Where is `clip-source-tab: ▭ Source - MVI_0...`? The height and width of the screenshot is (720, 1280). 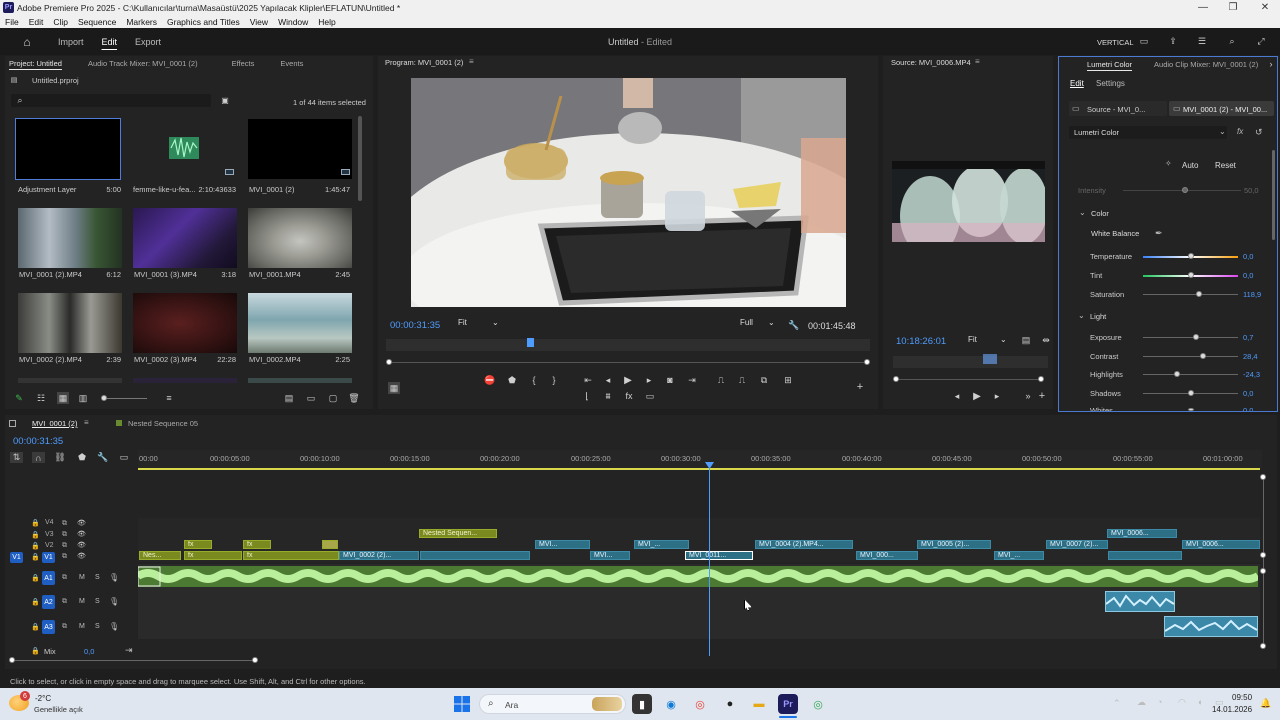 clip-source-tab: ▭ Source - MVI_0... is located at coordinates (1118, 108).